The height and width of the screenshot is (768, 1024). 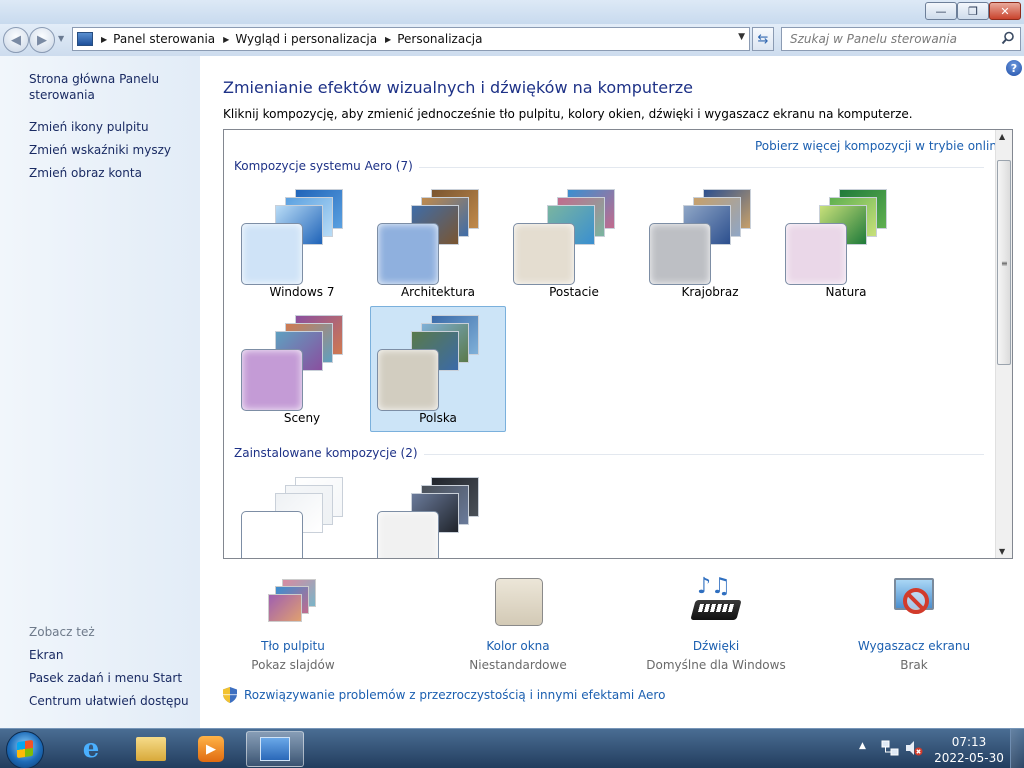 What do you see at coordinates (1005, 11) in the screenshot?
I see `close-button: ✕` at bounding box center [1005, 11].